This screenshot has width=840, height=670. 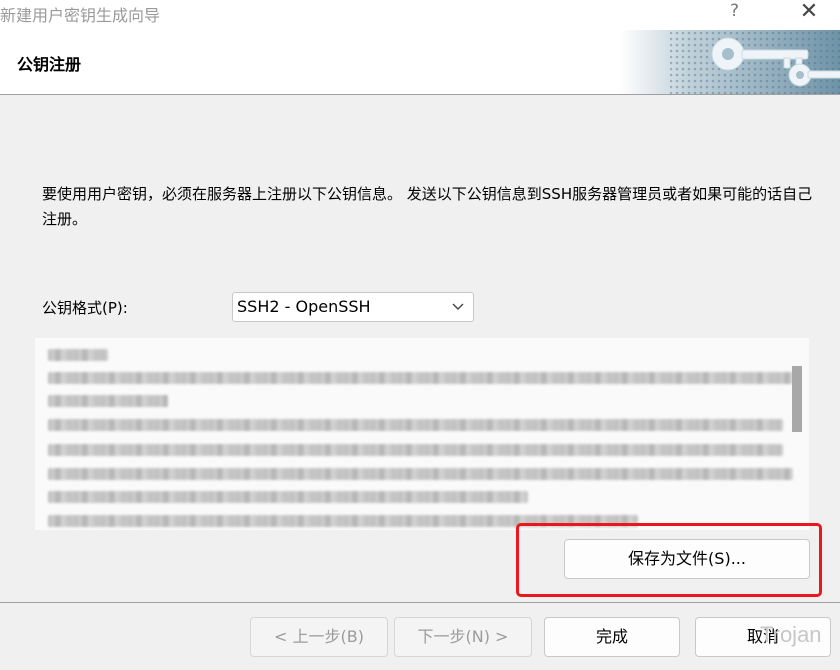 I want to click on finish-button: 完成, so click(x=612, y=637).